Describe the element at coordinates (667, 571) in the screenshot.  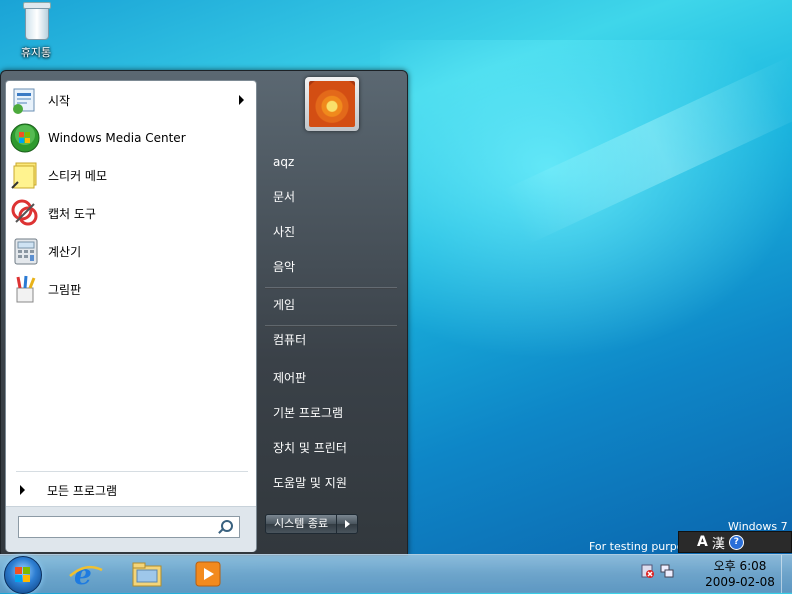
I see `network-icon` at that location.